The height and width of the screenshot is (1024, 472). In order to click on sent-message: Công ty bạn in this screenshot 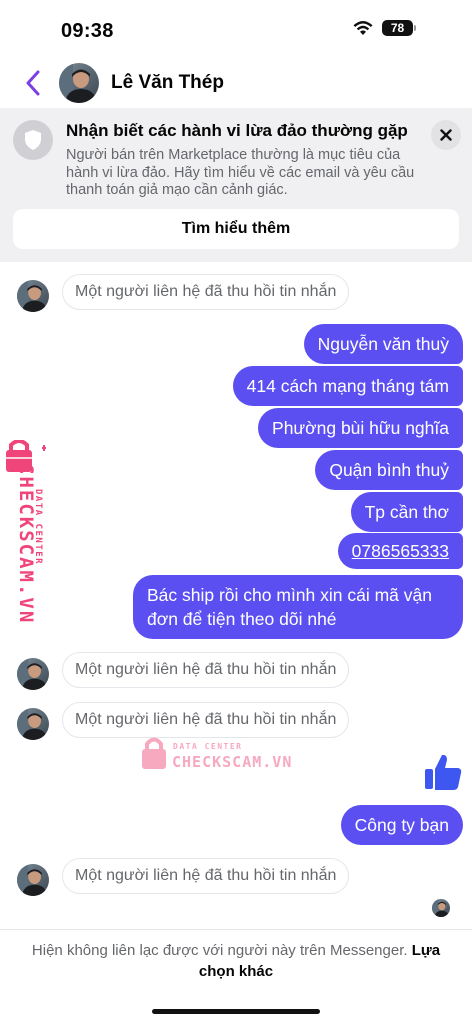, I will do `click(401, 825)`.